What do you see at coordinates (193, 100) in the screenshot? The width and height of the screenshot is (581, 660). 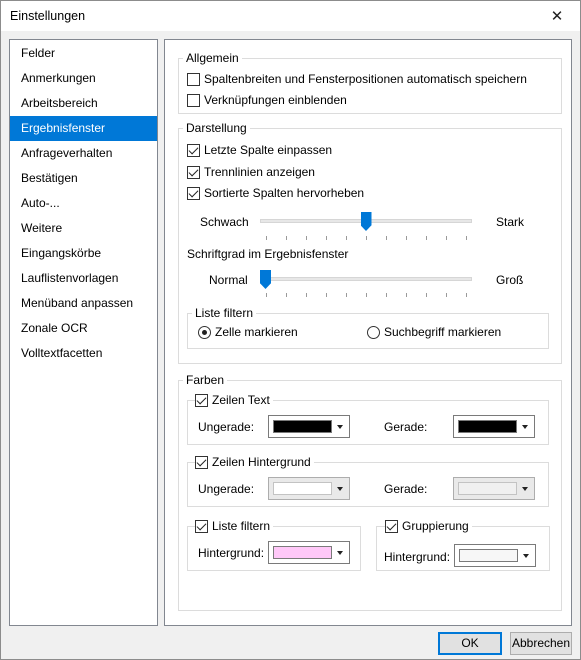 I see `show-links-box` at bounding box center [193, 100].